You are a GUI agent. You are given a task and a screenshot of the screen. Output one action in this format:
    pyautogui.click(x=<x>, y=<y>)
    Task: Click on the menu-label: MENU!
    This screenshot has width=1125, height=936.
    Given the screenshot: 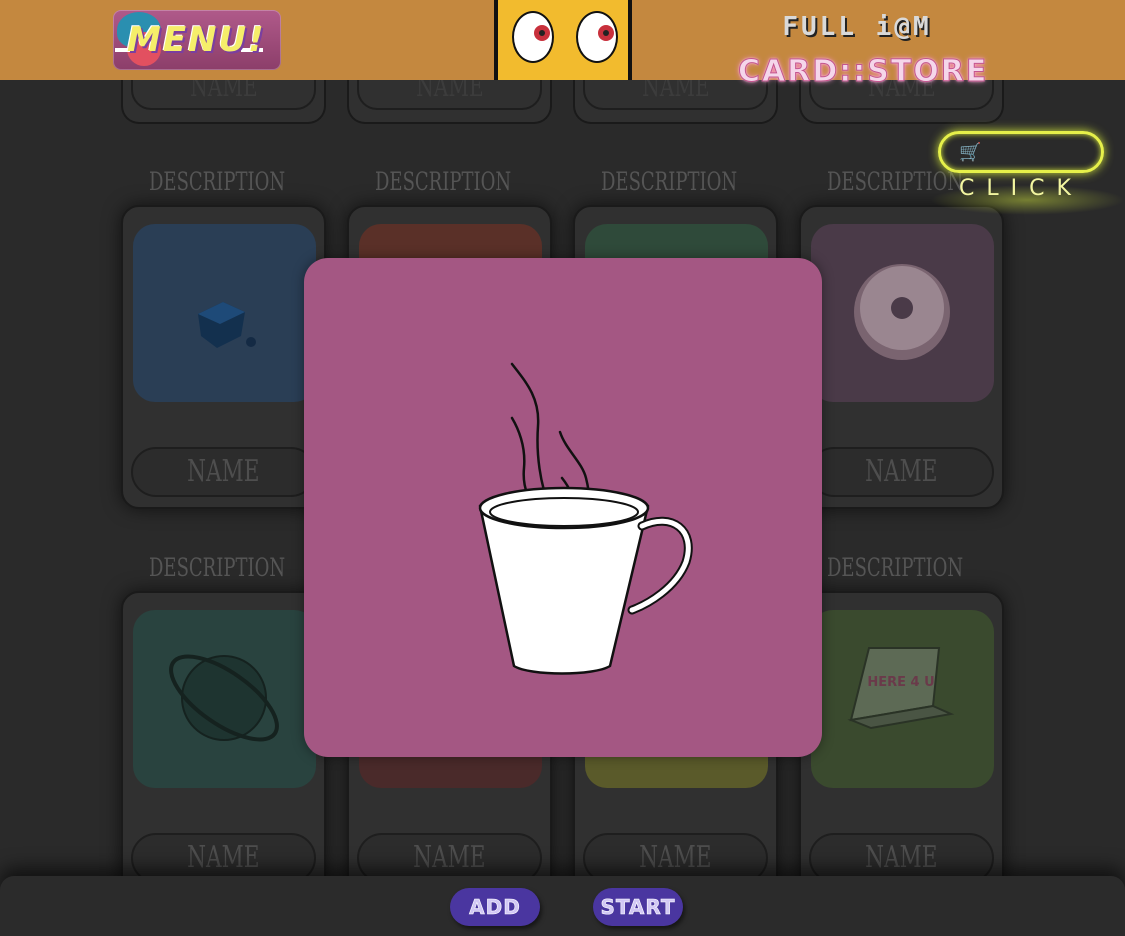 What is the action you would take?
    pyautogui.click(x=196, y=40)
    